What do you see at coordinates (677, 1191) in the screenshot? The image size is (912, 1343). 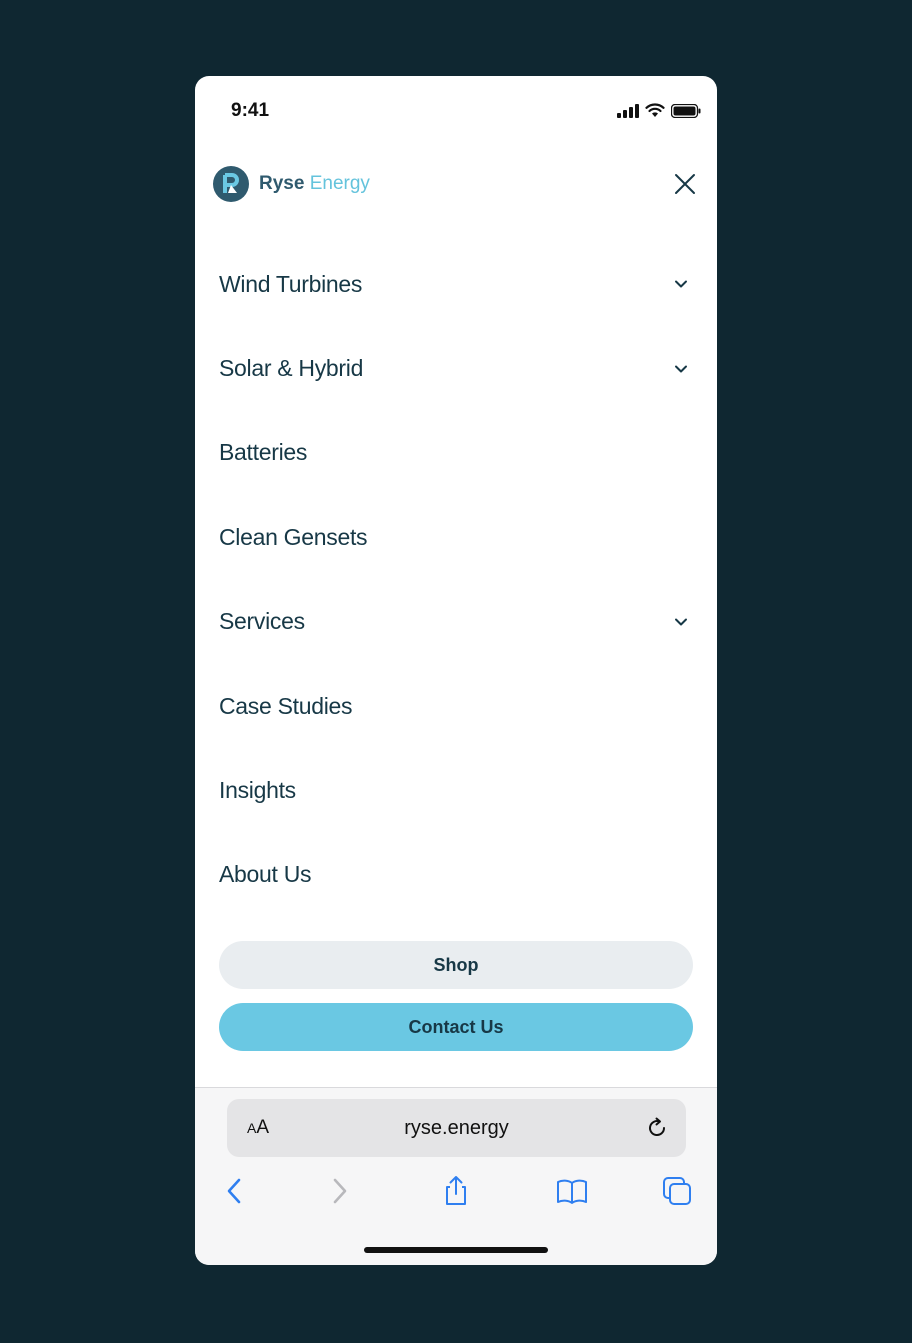 I see `tabs-icon` at bounding box center [677, 1191].